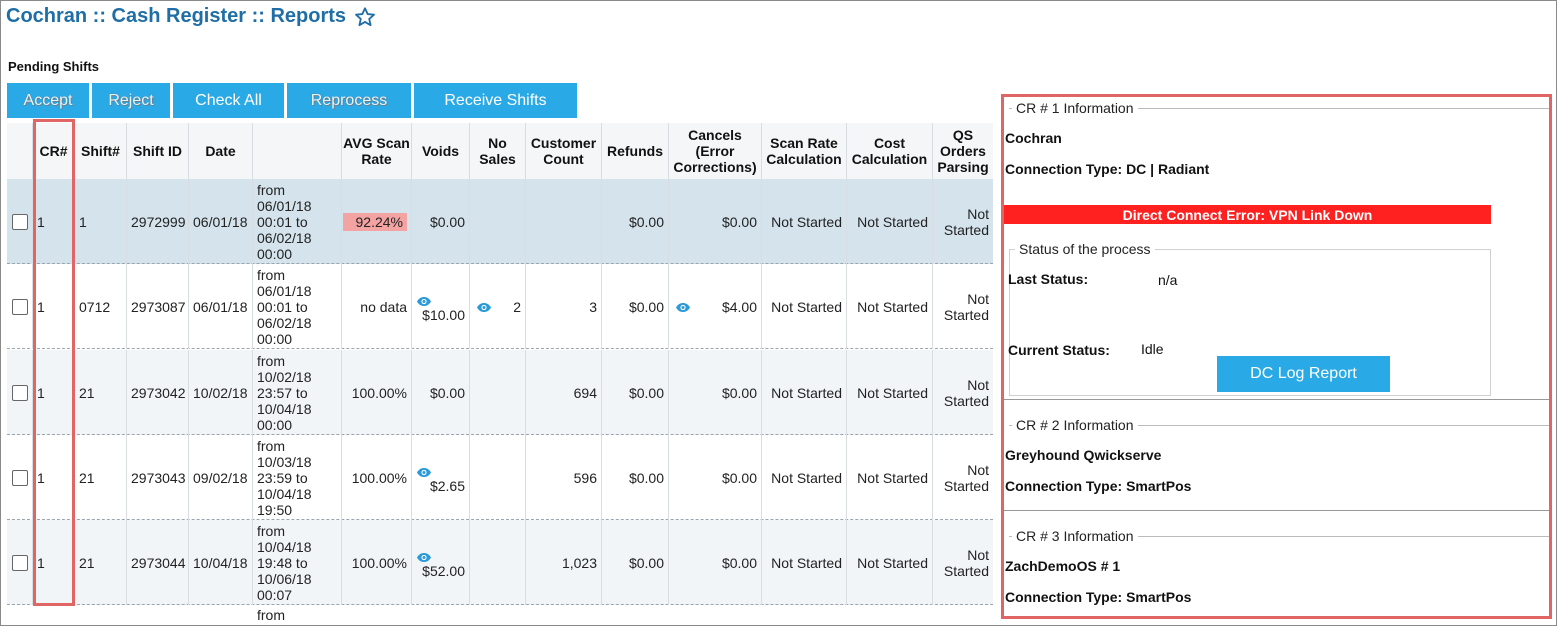  Describe the element at coordinates (53, 66) in the screenshot. I see `section-label: Pending Shifts` at that location.